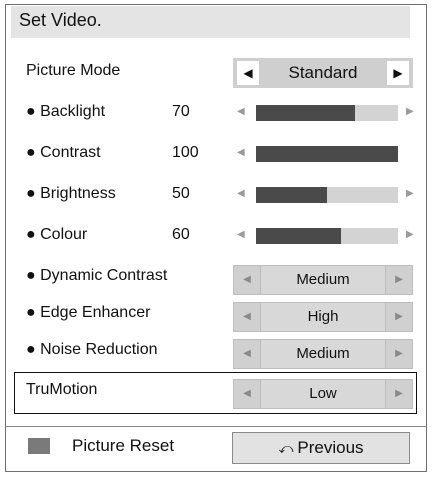  I want to click on previous-button: ⤺ Previous, so click(321, 448).